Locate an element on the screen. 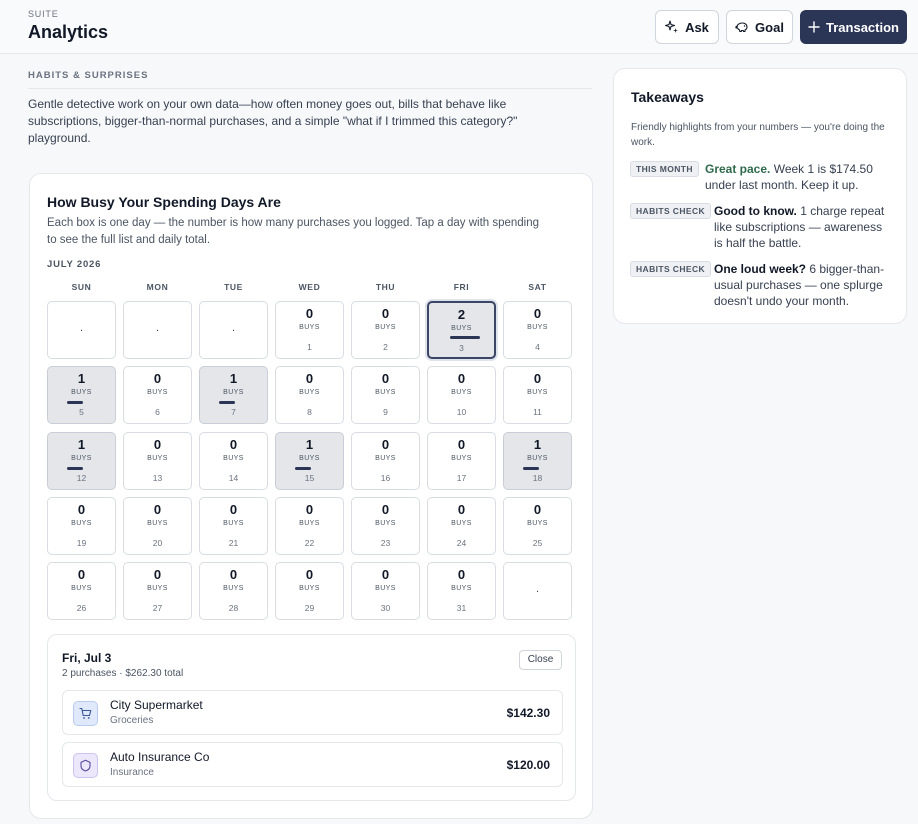  calendar-day-cell: 0 BUYS 16 is located at coordinates (385, 461).